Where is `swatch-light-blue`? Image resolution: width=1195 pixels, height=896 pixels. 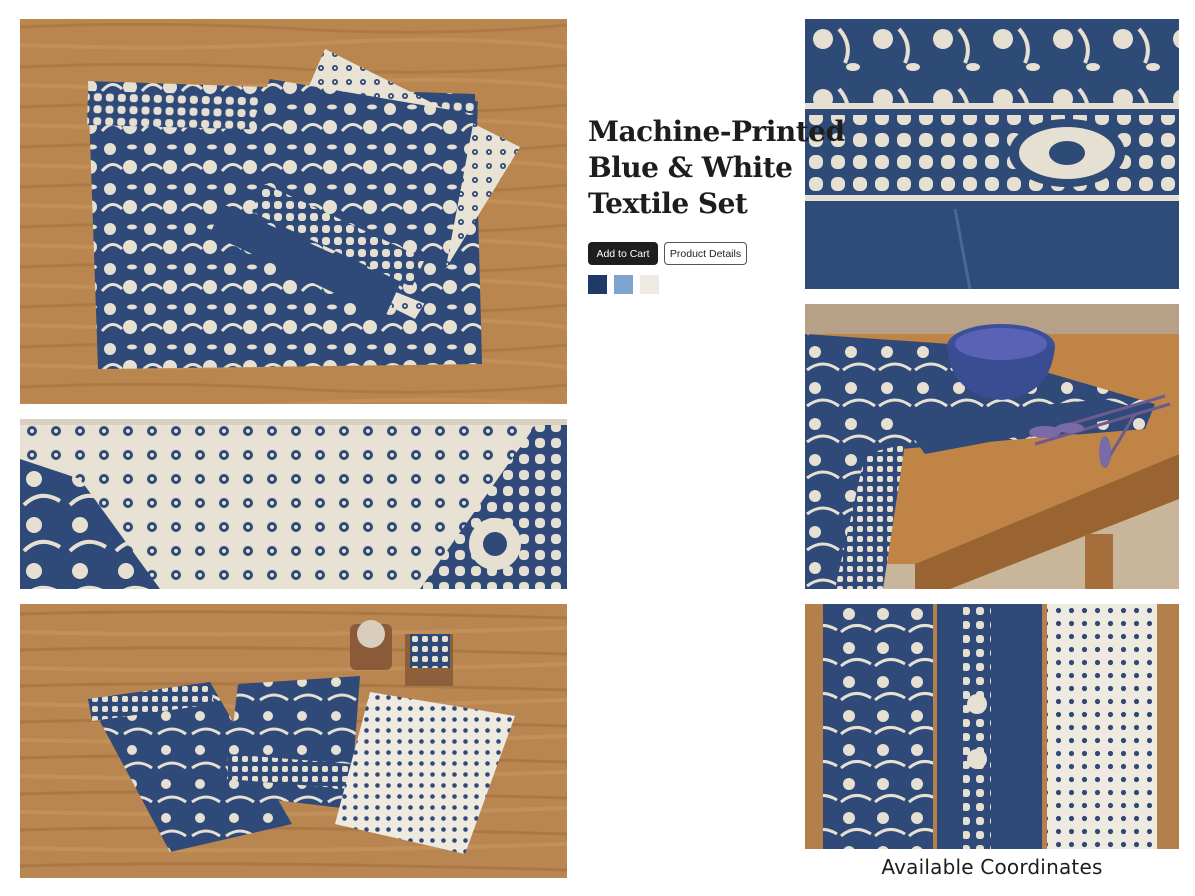 swatch-light-blue is located at coordinates (623, 284).